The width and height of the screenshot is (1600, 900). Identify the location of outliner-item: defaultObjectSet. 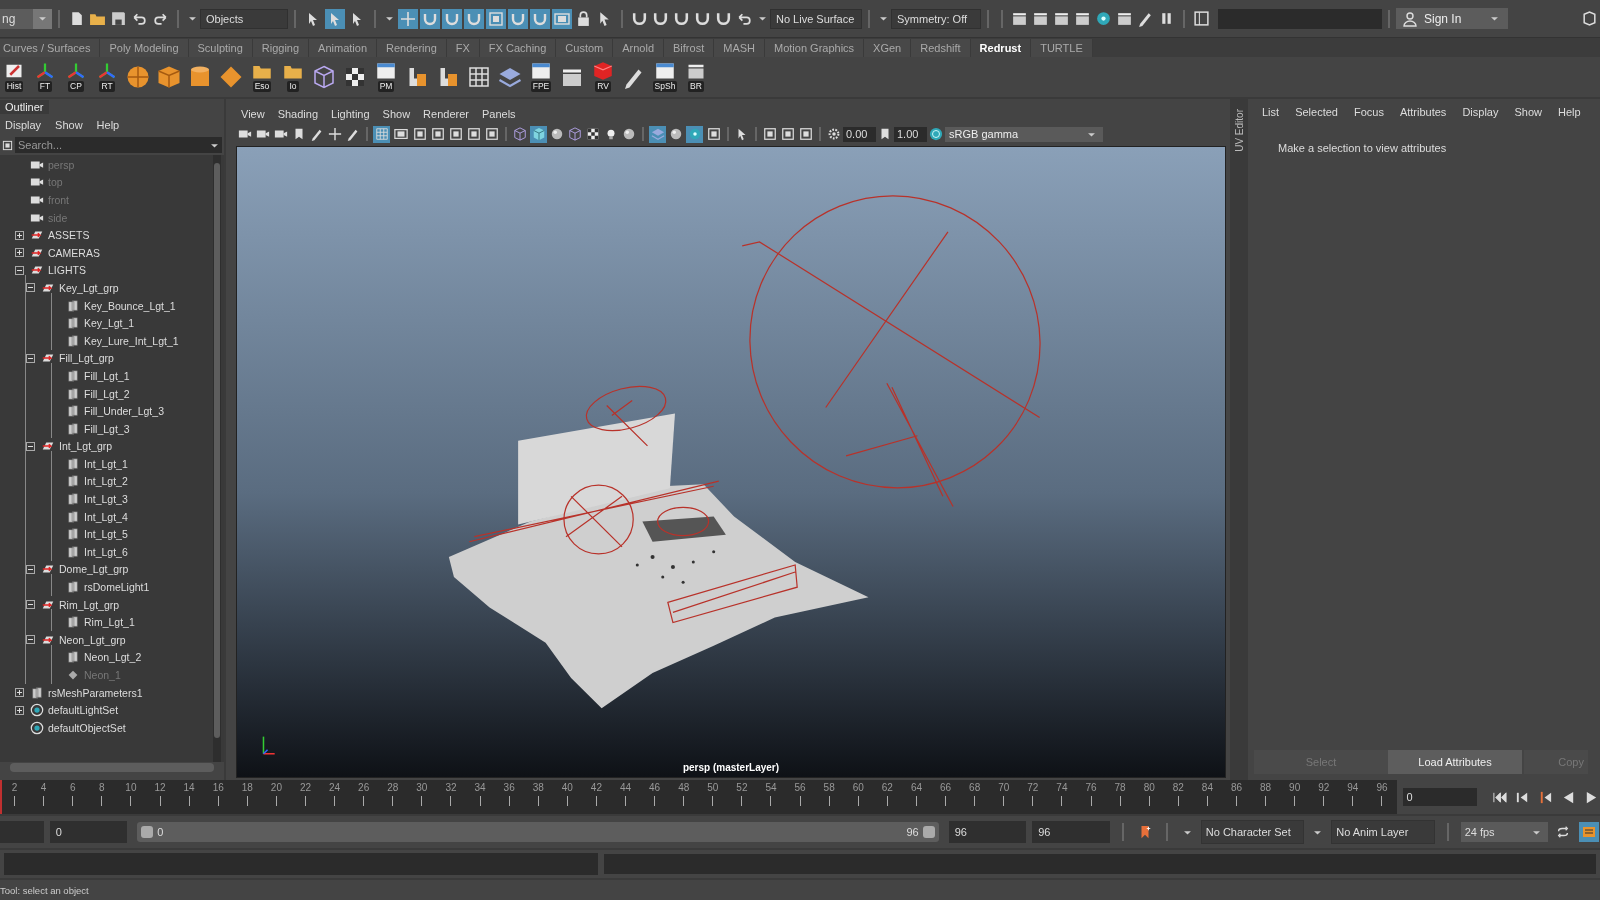
(87, 727).